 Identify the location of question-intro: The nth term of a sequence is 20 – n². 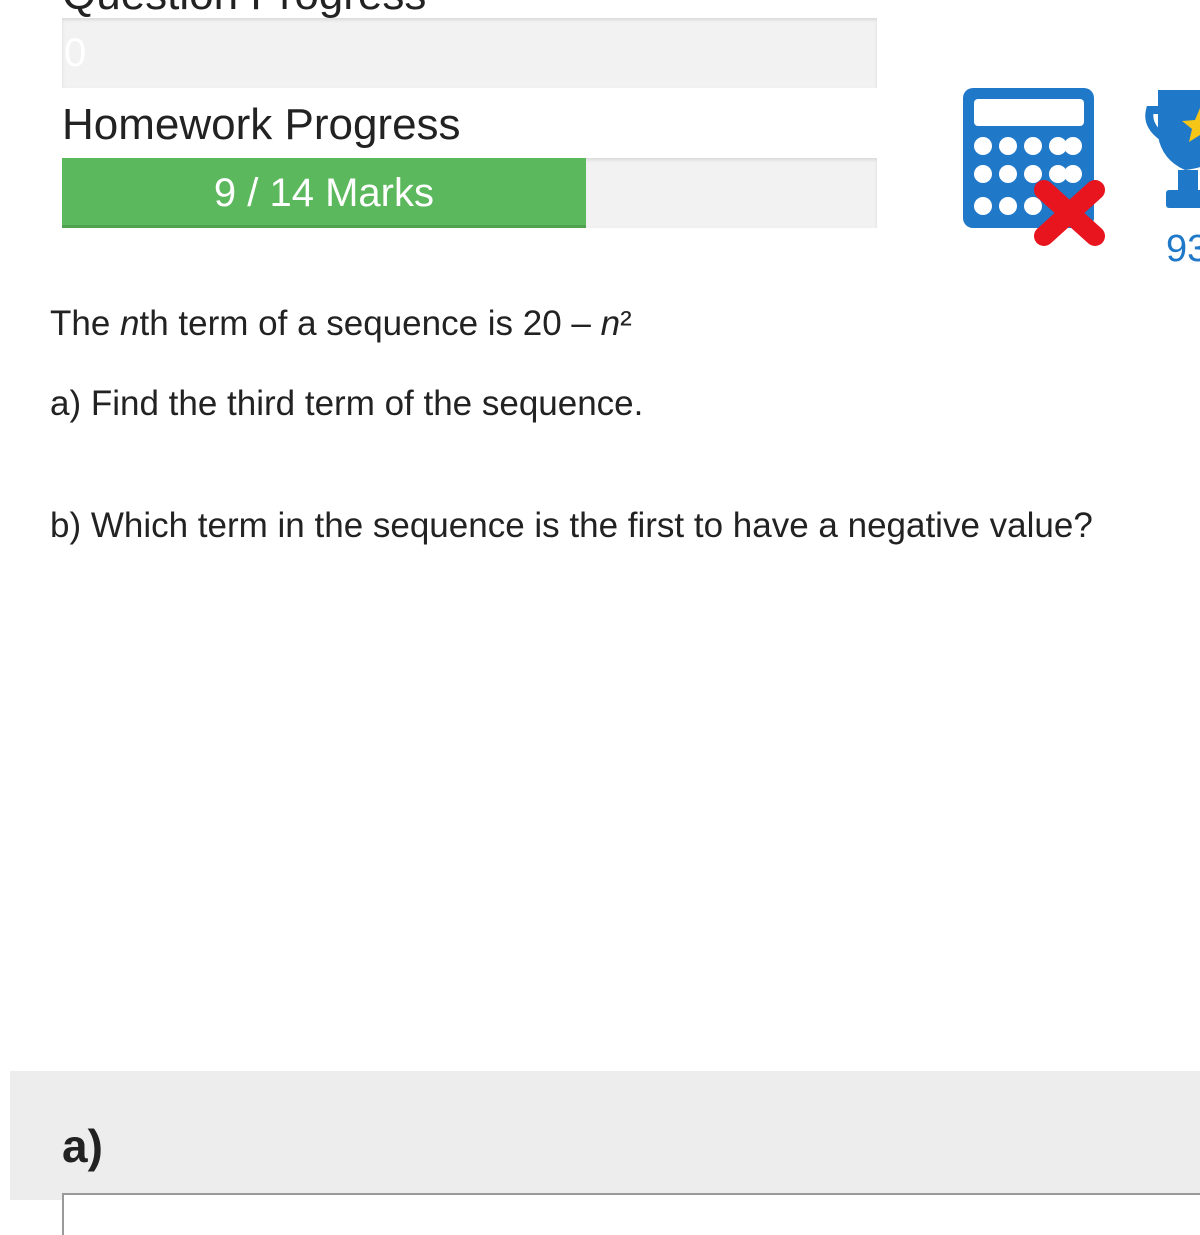
(341, 323).